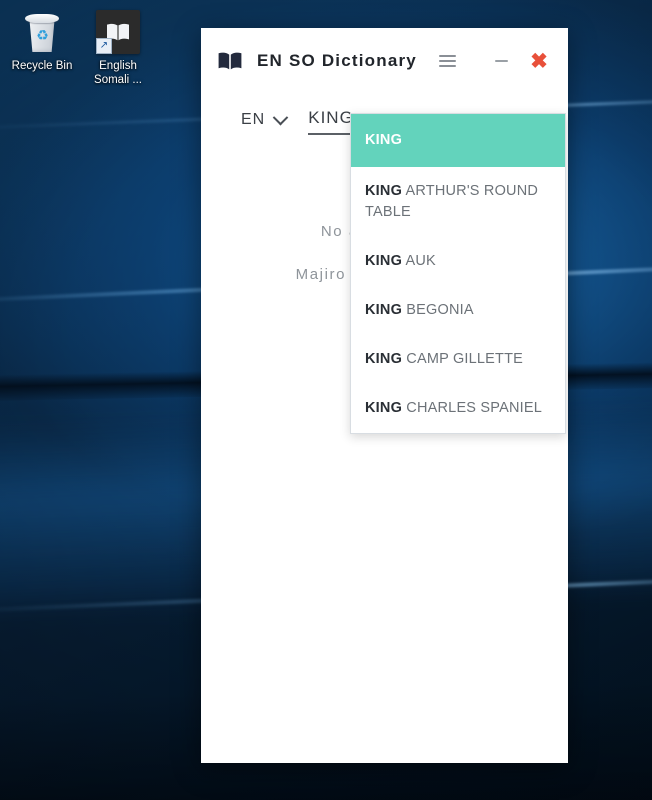  Describe the element at coordinates (438, 310) in the screenshot. I see `suggestion-rest: BEGONIA` at that location.